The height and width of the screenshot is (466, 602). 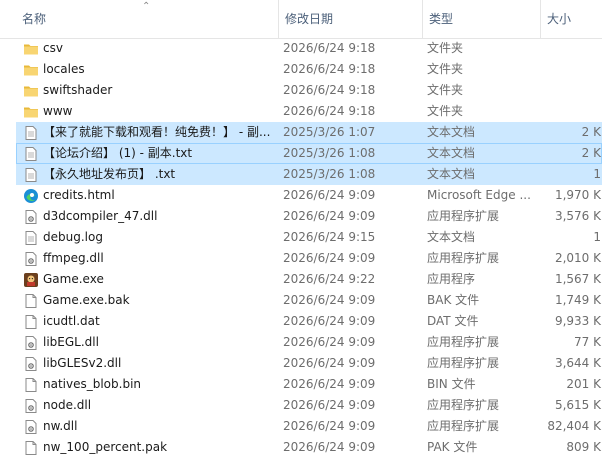 I want to click on file-name: csv, so click(x=53, y=48).